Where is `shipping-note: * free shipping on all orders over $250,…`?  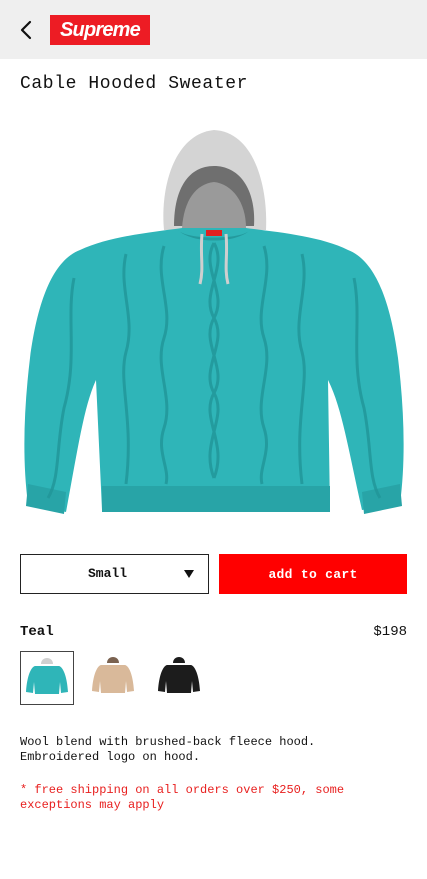
shipping-note: * free shipping on all orders over $250,… is located at coordinates (182, 797).